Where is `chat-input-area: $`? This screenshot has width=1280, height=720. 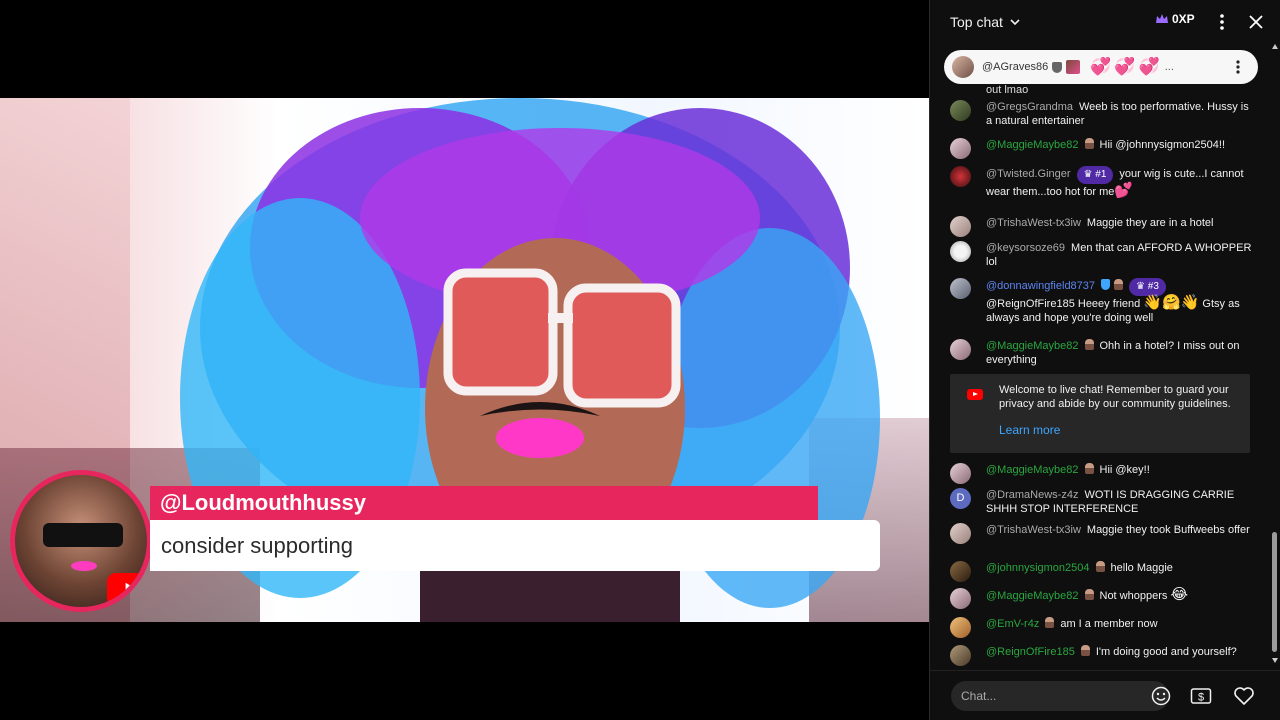 chat-input-area: $ is located at coordinates (1105, 695).